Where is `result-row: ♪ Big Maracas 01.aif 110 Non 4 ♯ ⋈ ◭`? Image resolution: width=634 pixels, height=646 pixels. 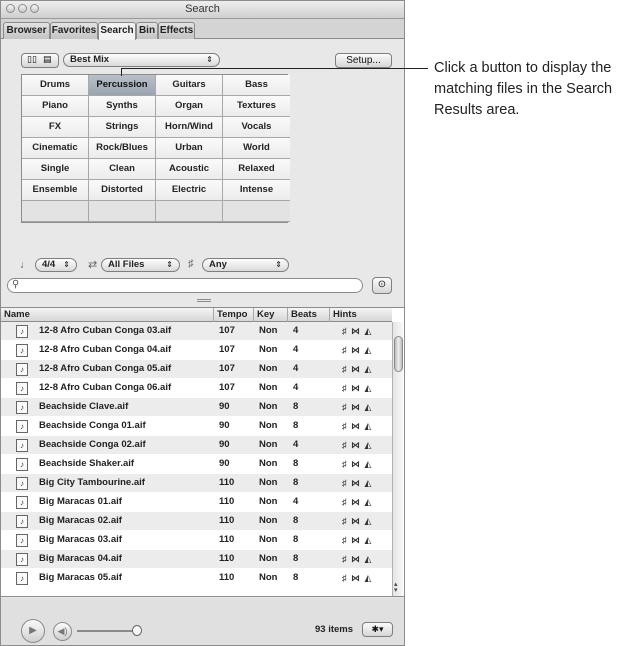
result-row: ♪ Big Maracas 01.aif 110 Non 4 ♯ ⋈ ◭ is located at coordinates (196, 502).